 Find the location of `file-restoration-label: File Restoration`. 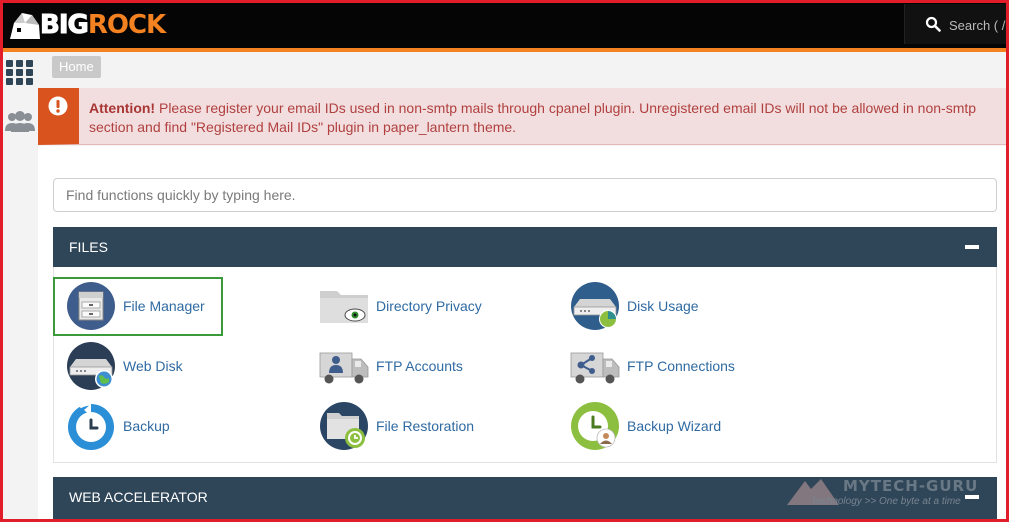

file-restoration-label: File Restoration is located at coordinates (425, 426).